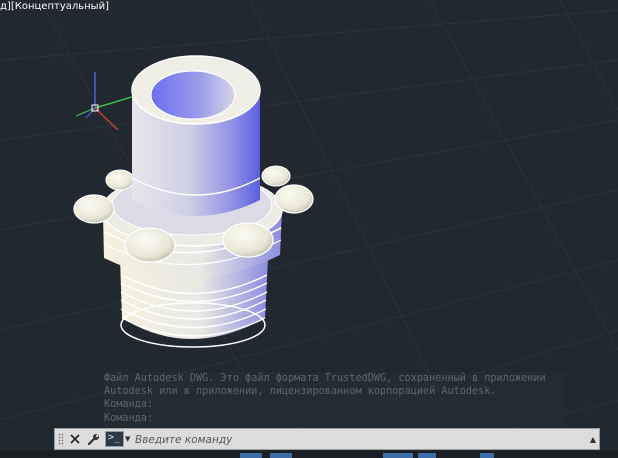 The height and width of the screenshot is (458, 618). I want to click on drag-handle, so click(61, 439).